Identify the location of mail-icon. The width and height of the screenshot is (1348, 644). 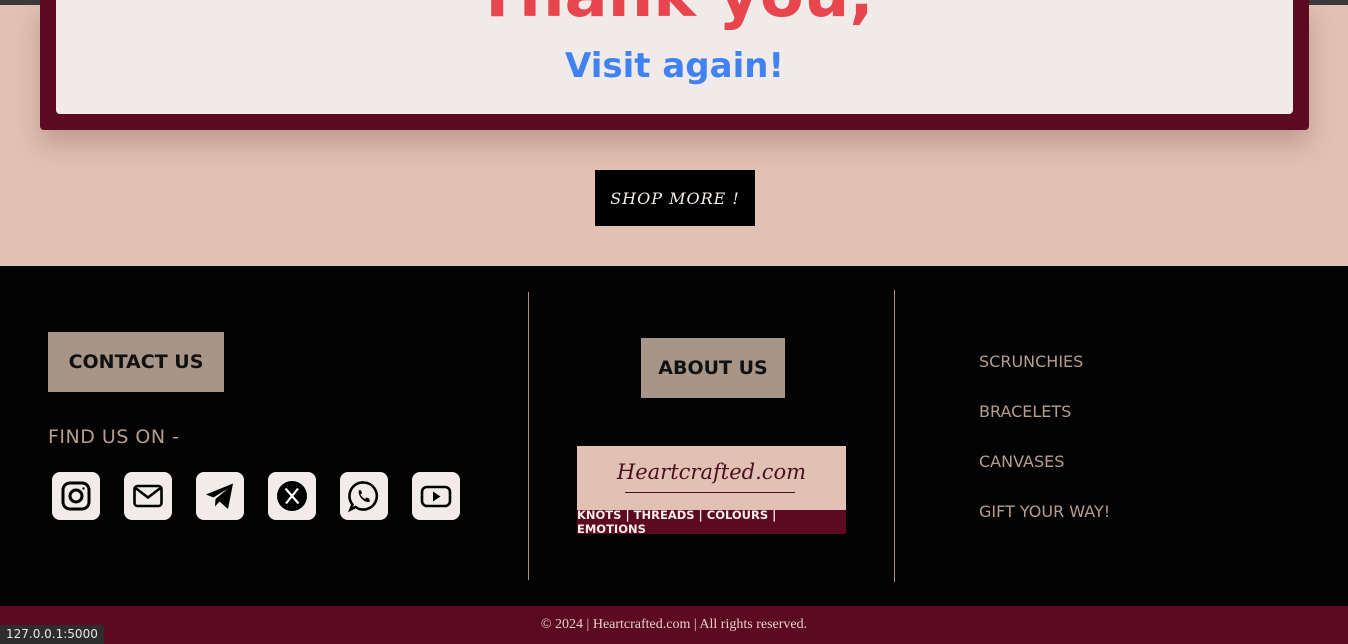
(148, 496).